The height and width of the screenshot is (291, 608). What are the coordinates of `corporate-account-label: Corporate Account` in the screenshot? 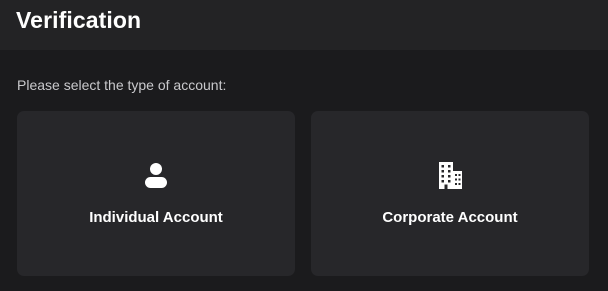 It's located at (450, 217).